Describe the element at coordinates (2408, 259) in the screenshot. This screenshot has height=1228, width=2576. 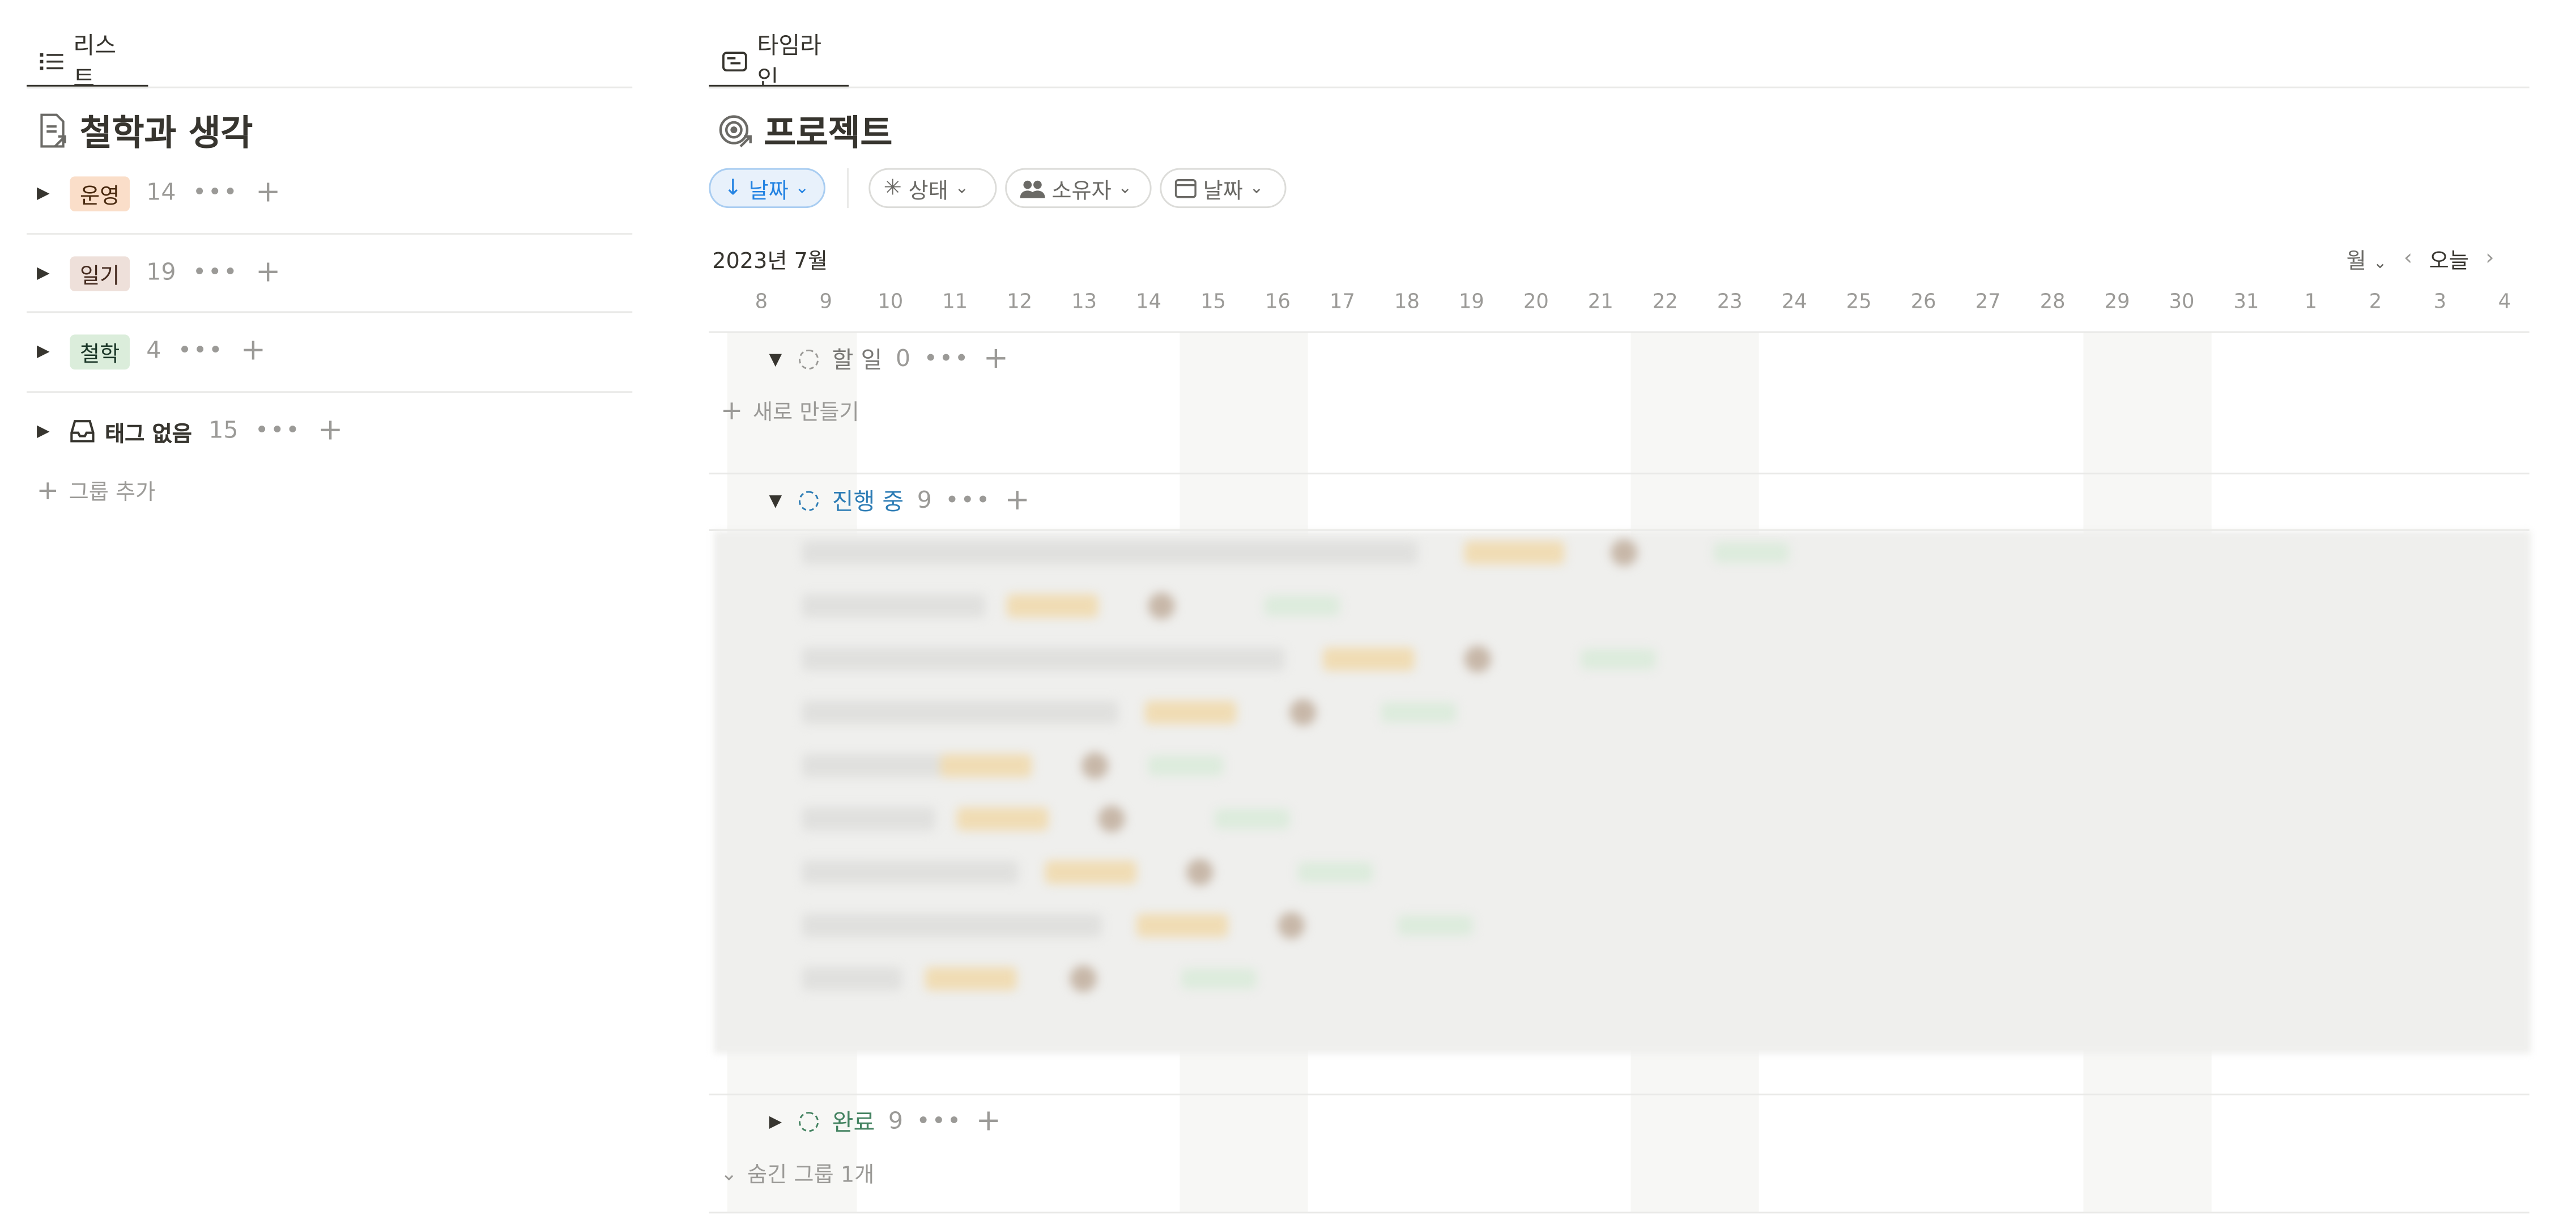
I see `chevron-left-icon: ‹` at that location.